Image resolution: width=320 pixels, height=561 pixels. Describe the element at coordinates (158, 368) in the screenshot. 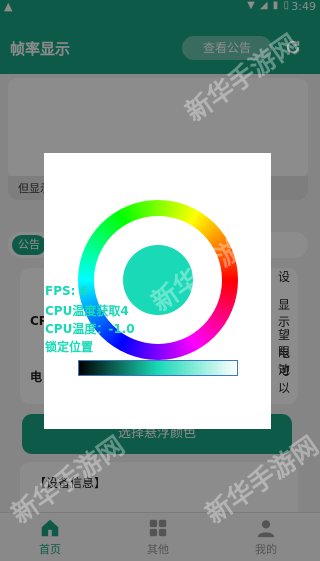

I see `brightness-slider` at that location.